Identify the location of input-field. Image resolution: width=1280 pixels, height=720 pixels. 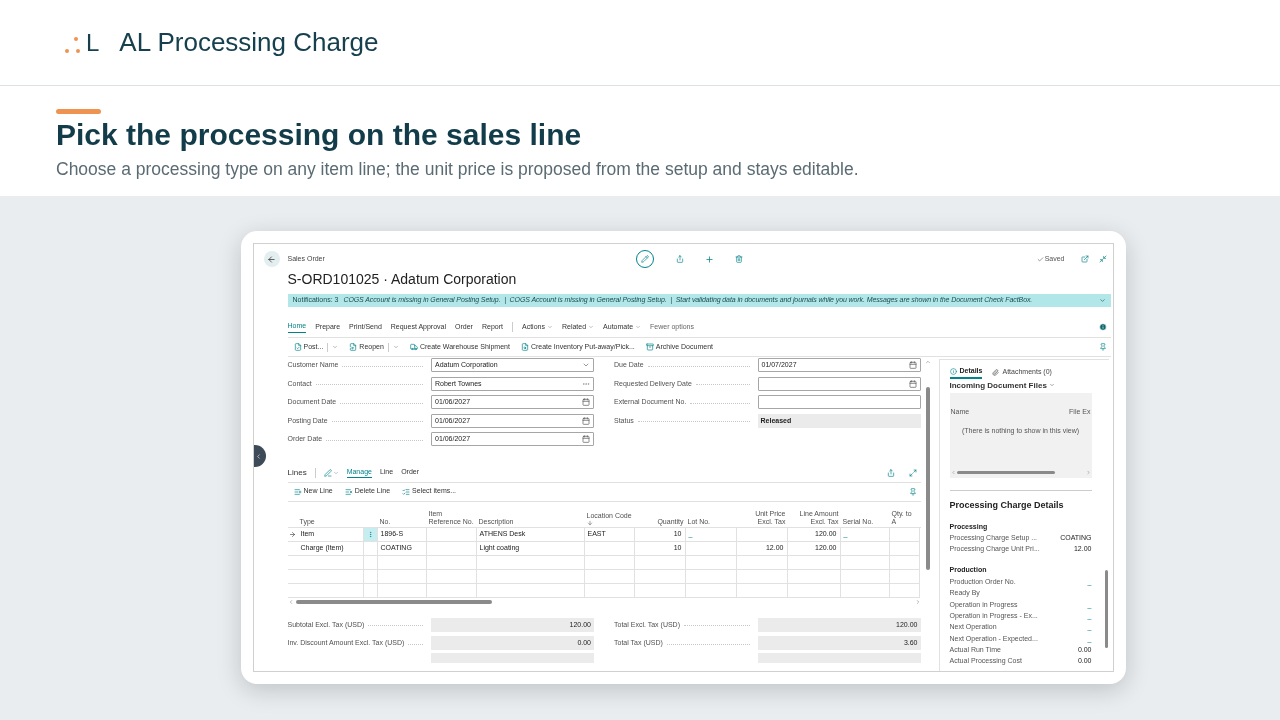
(839, 402).